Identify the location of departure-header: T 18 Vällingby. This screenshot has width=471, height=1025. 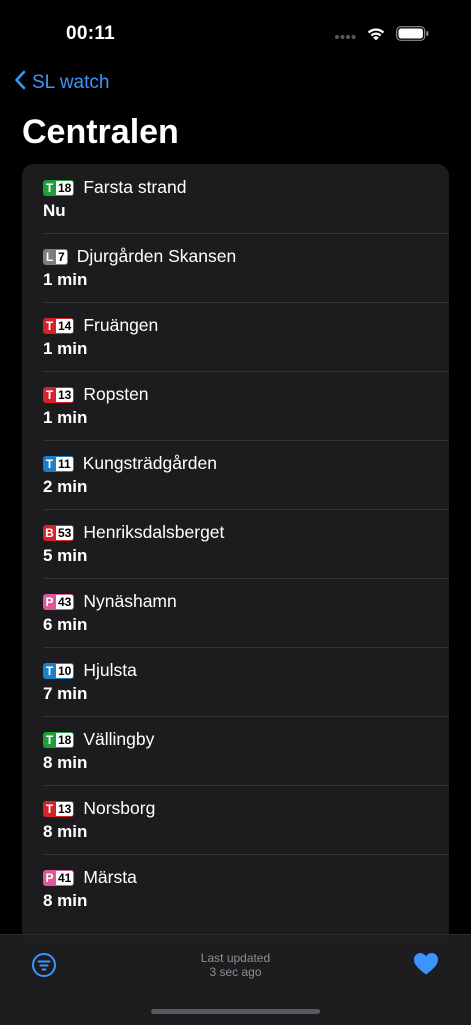
(98, 739).